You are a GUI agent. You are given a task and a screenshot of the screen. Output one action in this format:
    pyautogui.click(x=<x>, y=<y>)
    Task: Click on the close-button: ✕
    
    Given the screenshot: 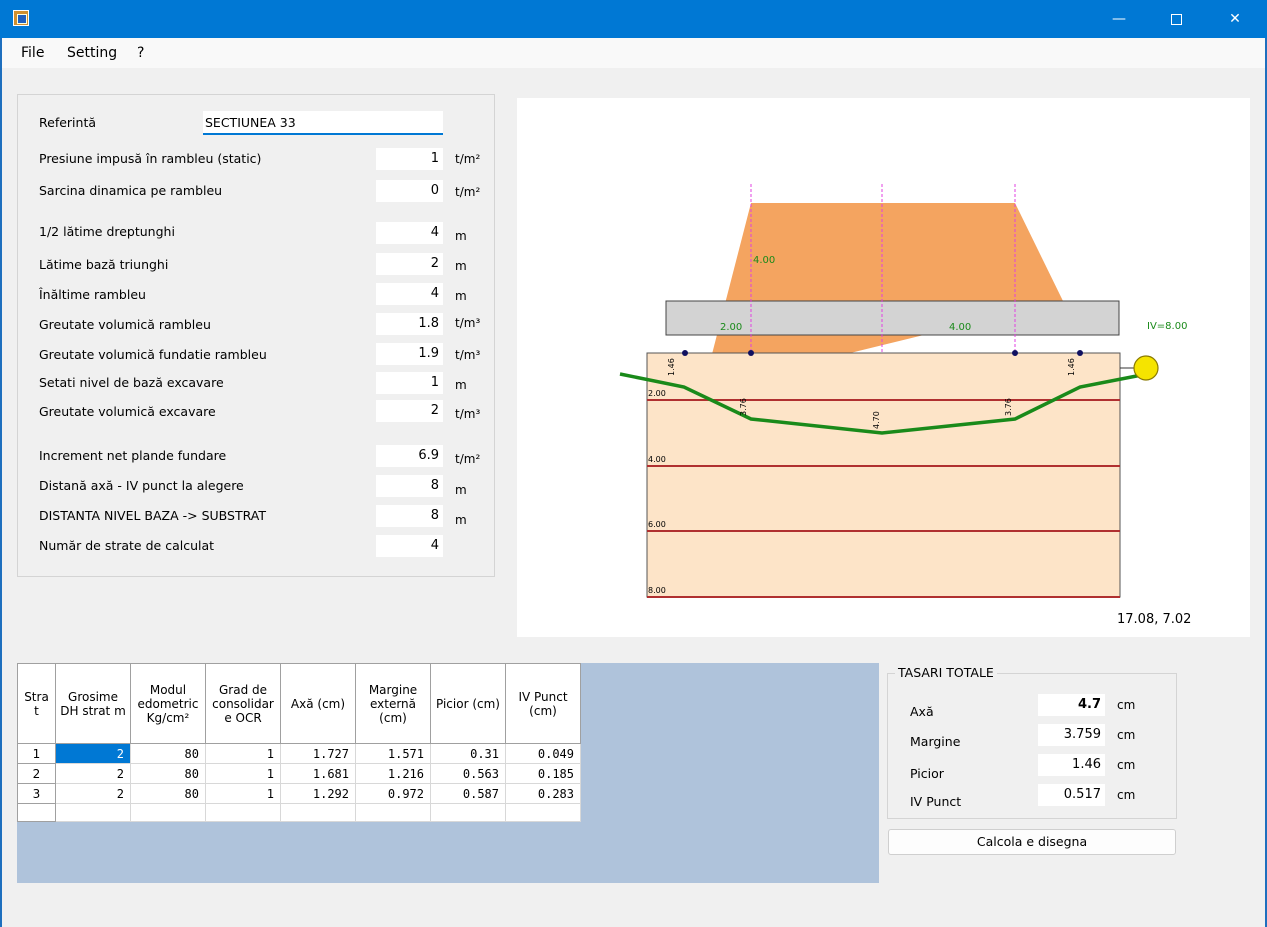 What is the action you would take?
    pyautogui.click(x=1235, y=19)
    